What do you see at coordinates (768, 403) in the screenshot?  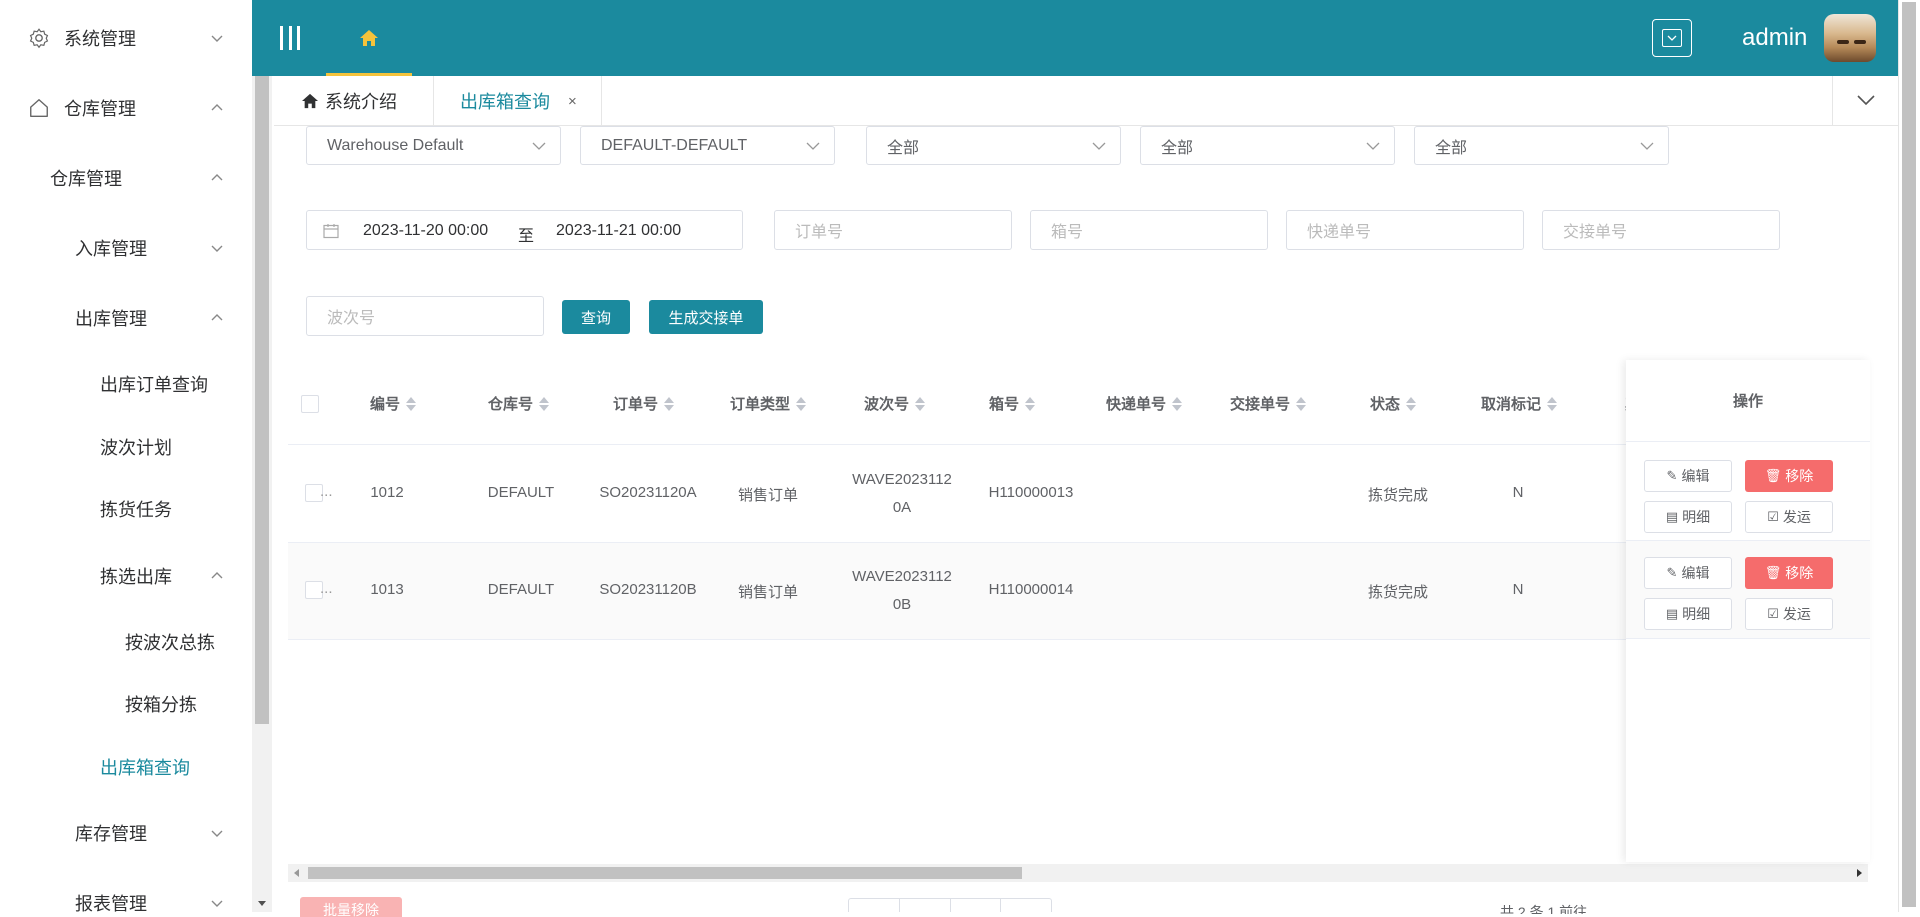 I see `col-order-type: 订单类型` at bounding box center [768, 403].